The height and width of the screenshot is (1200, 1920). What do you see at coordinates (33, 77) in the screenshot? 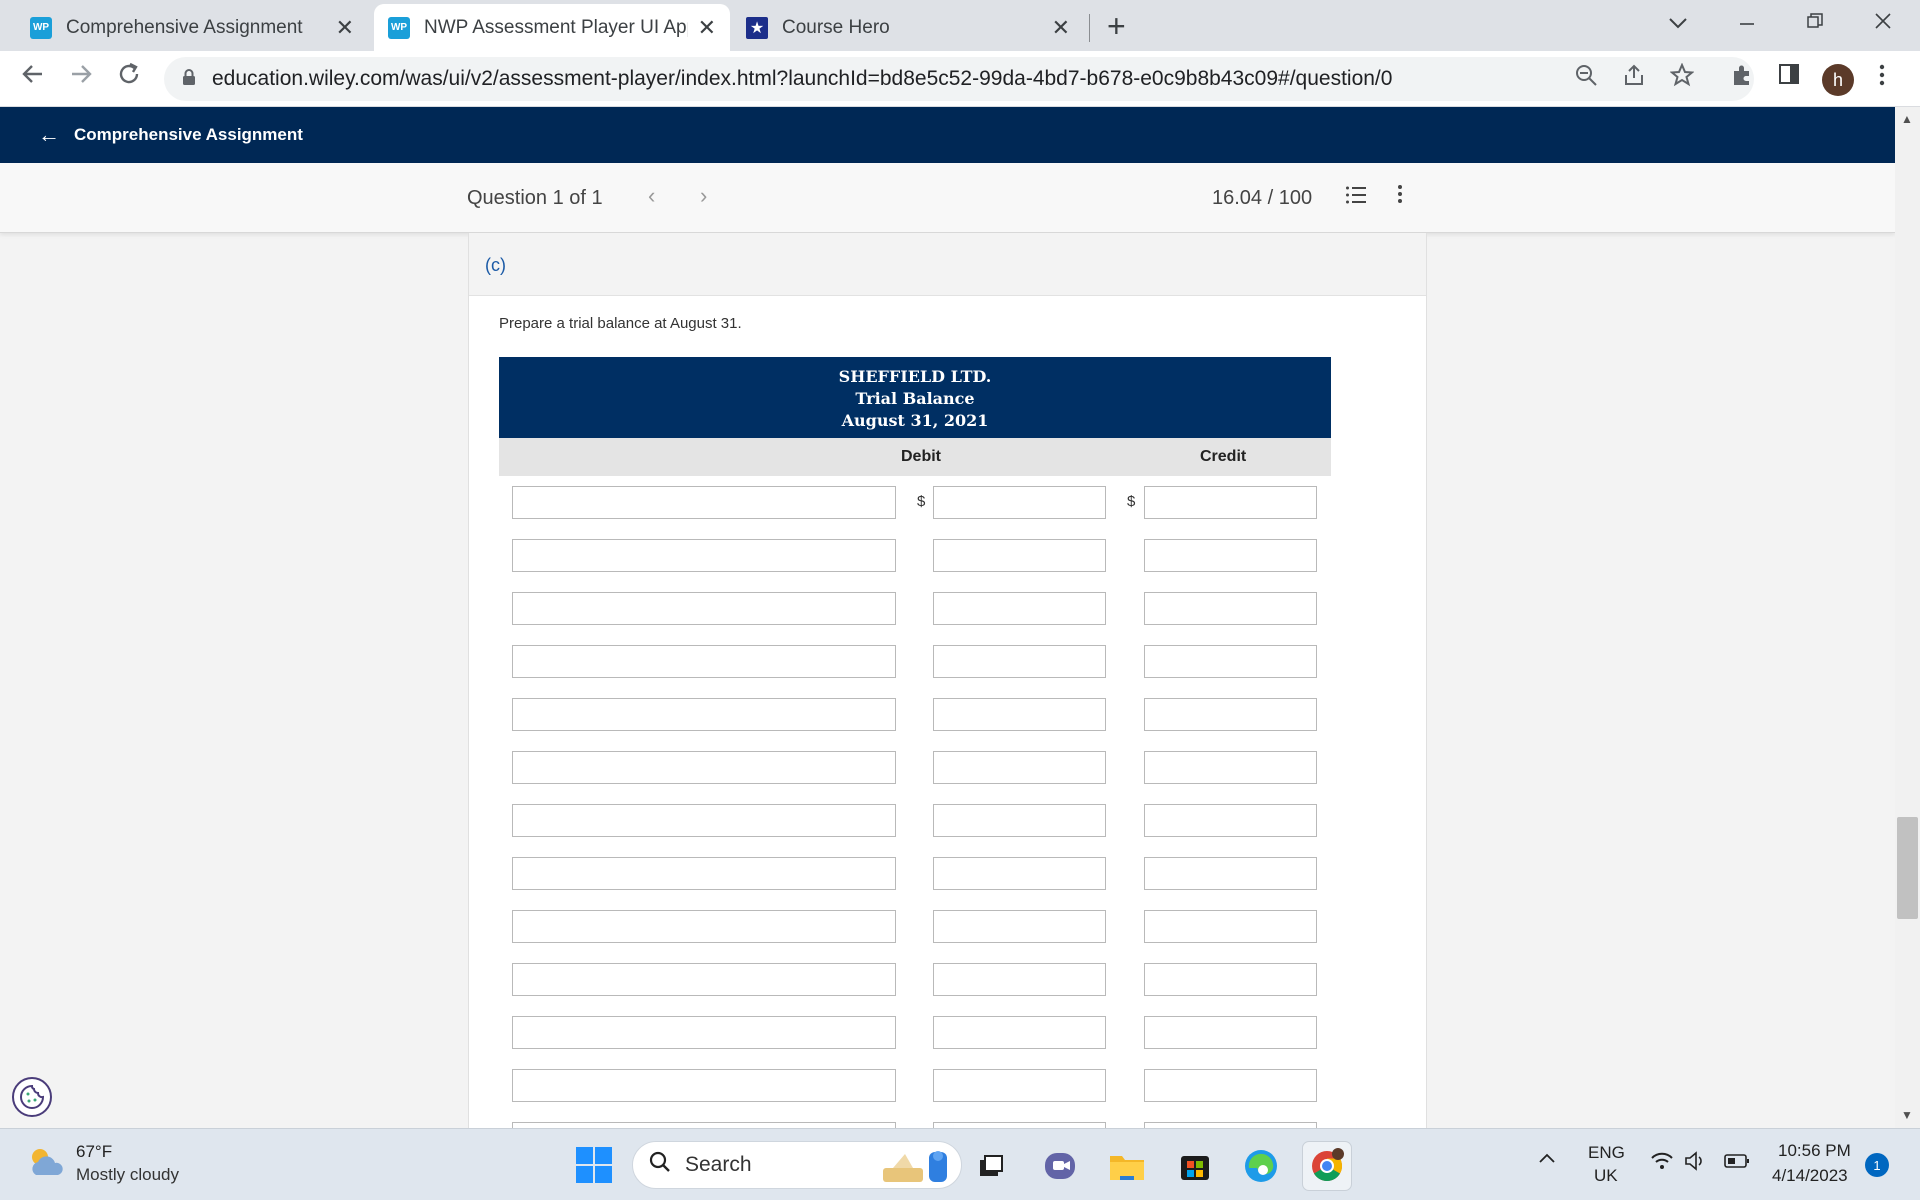
I see `back-arrow-icon` at bounding box center [33, 77].